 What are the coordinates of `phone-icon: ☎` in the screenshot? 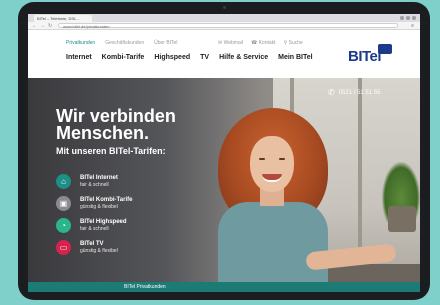 It's located at (254, 43).